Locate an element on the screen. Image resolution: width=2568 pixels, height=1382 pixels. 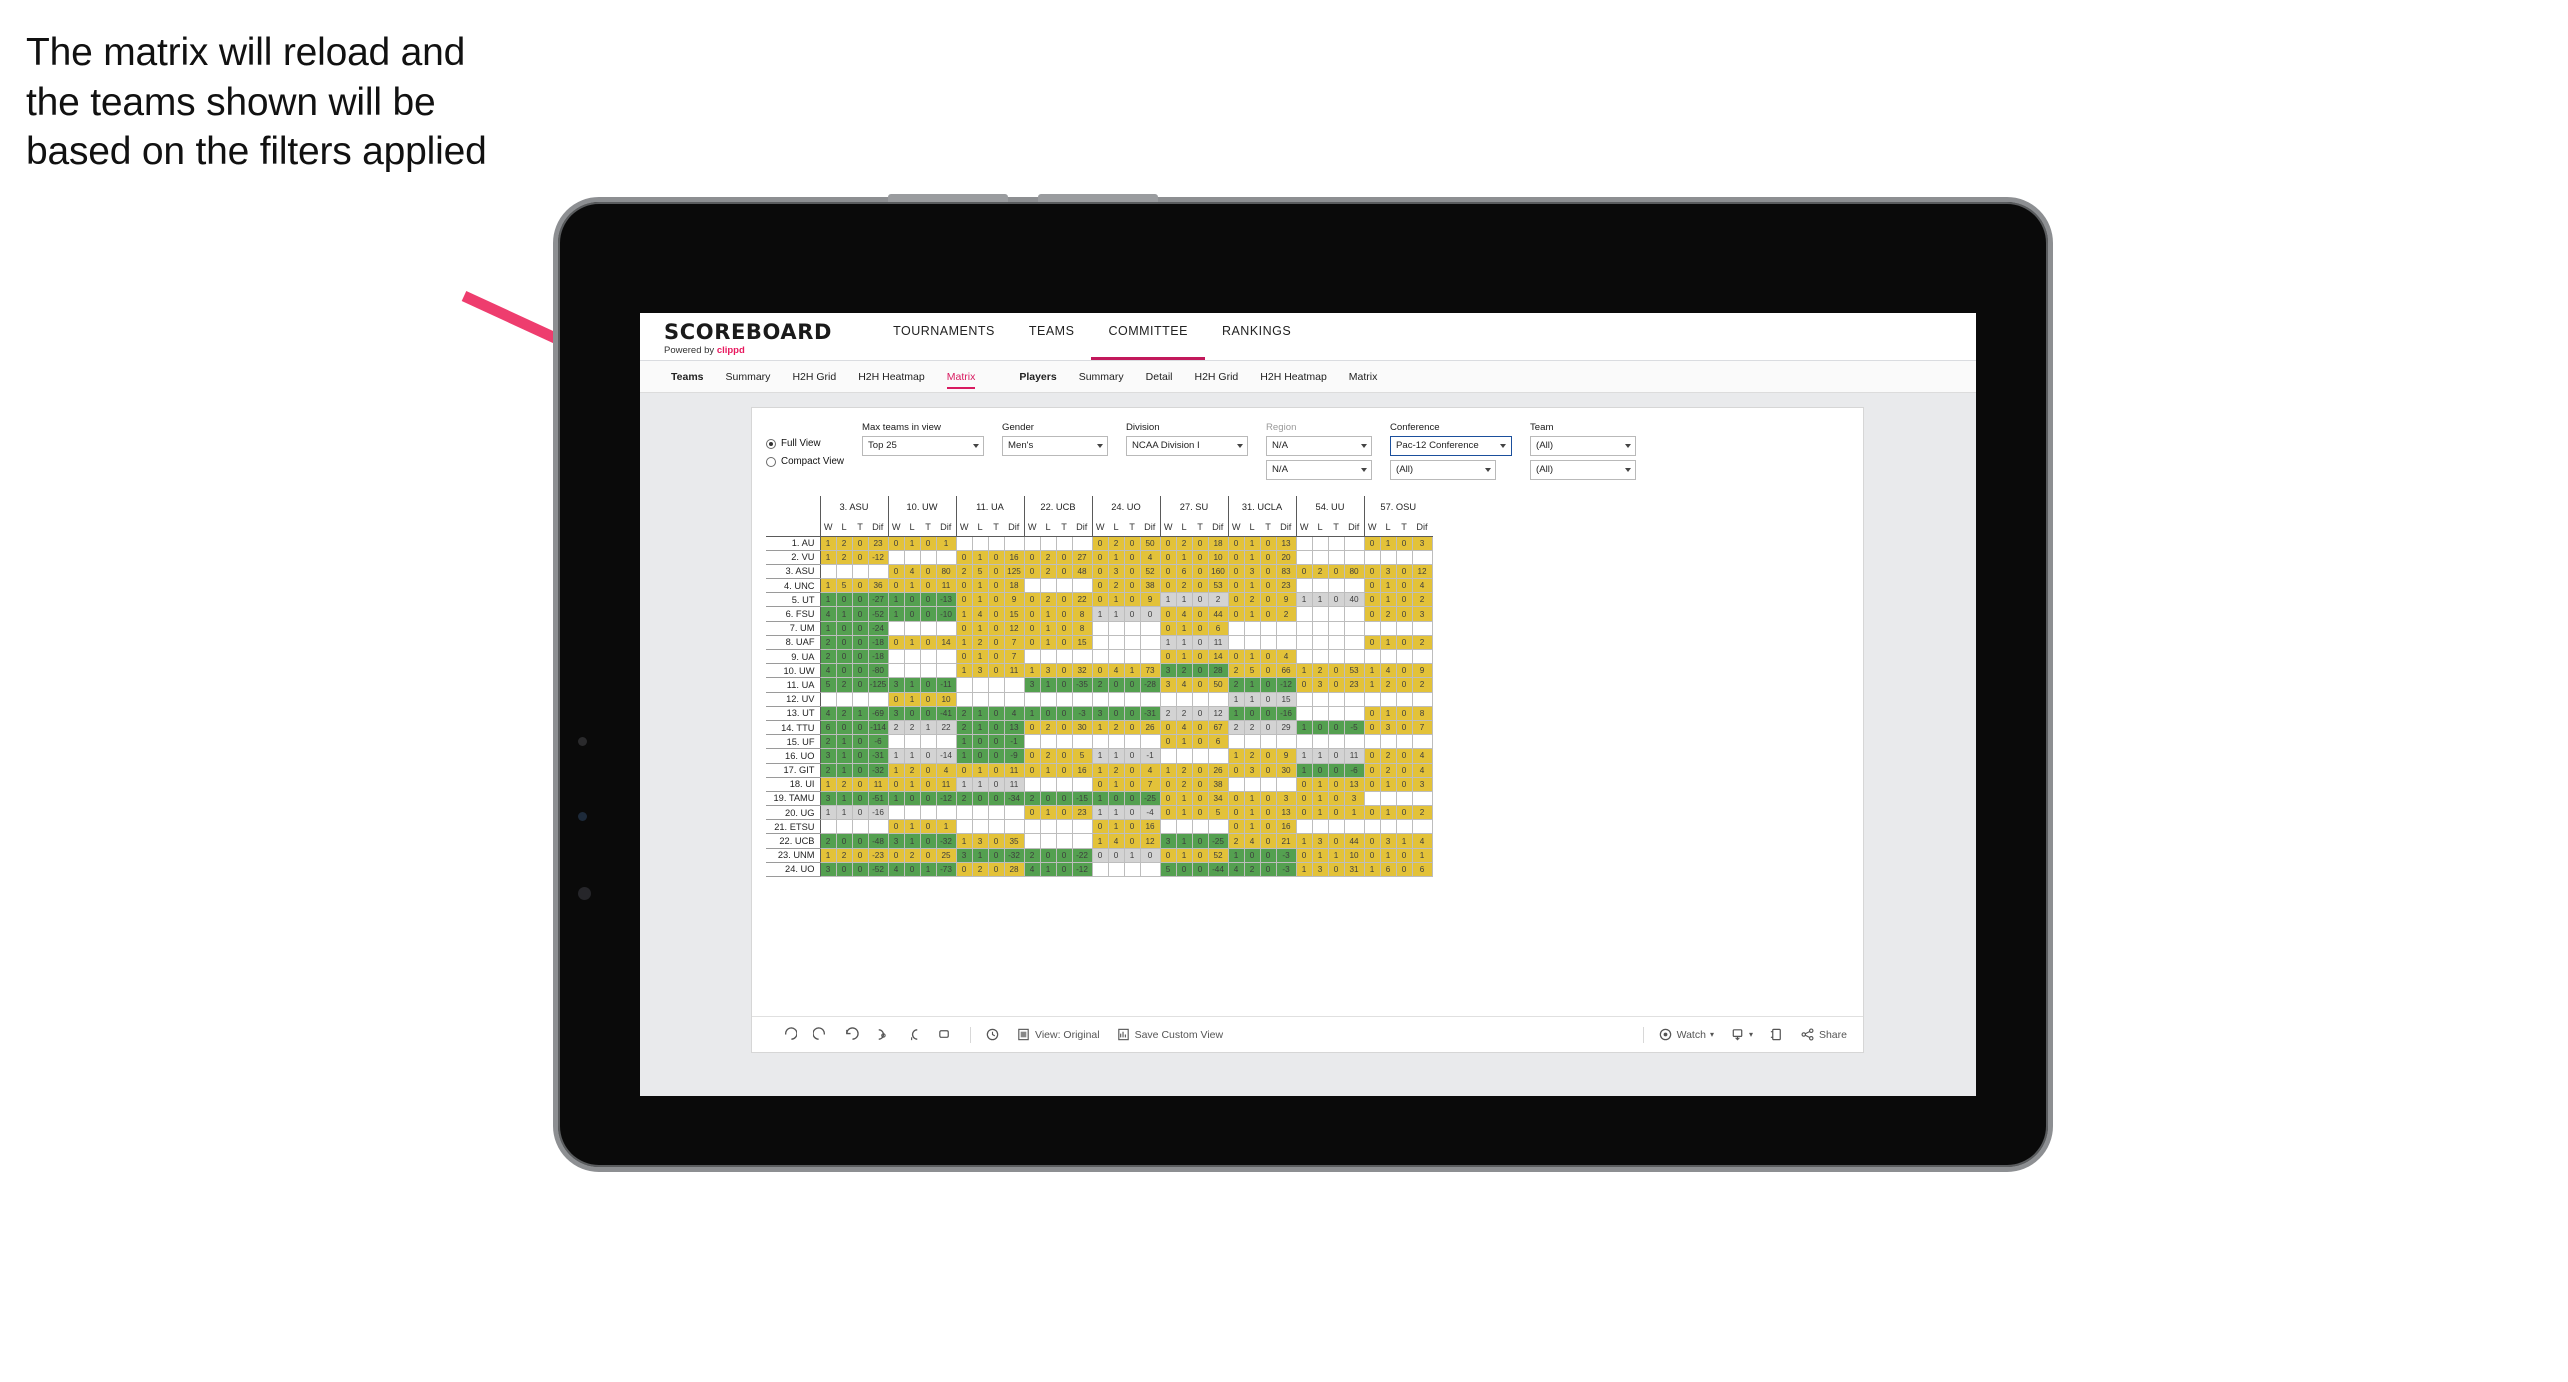
matrix-cell: 160 is located at coordinates (1218, 571).